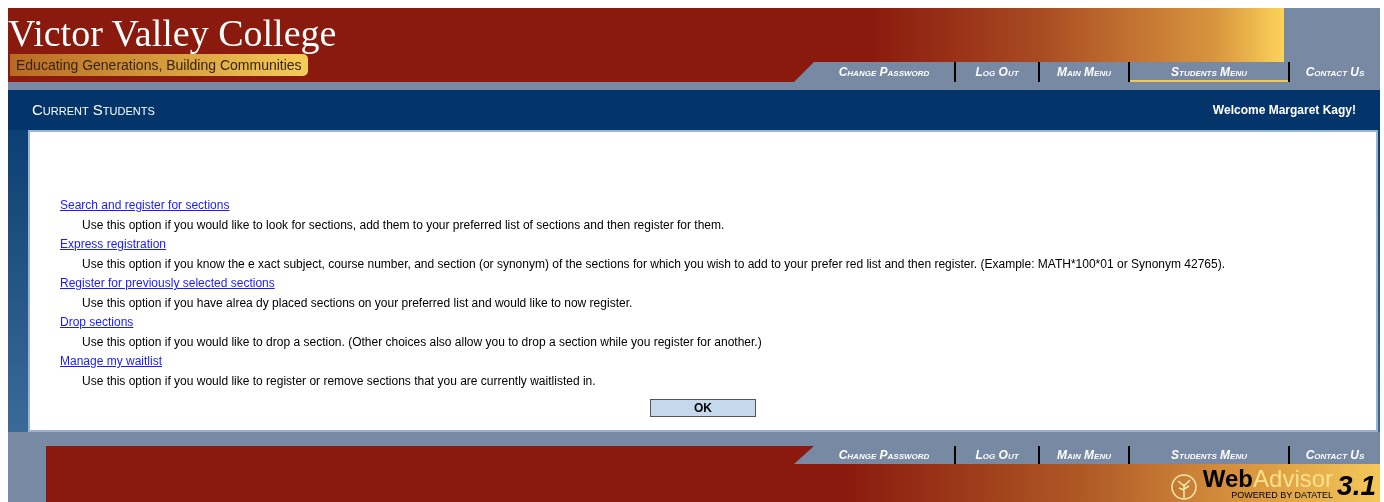 The image size is (1384, 502). What do you see at coordinates (145, 205) in the screenshot?
I see `option-link: Search and register for sections` at bounding box center [145, 205].